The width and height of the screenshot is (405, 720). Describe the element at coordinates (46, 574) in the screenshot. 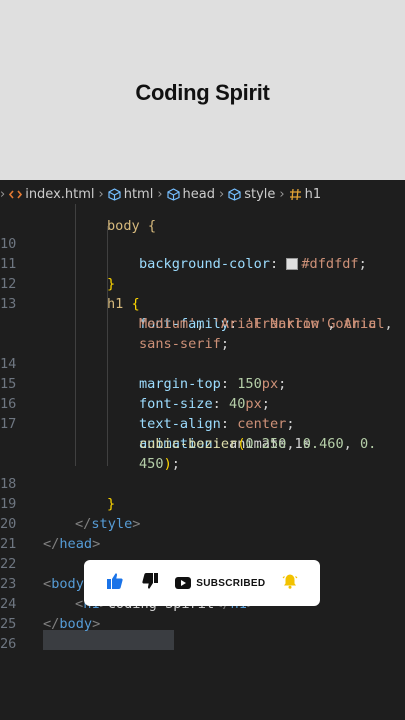

I see `code-line: 22 <body>` at that location.